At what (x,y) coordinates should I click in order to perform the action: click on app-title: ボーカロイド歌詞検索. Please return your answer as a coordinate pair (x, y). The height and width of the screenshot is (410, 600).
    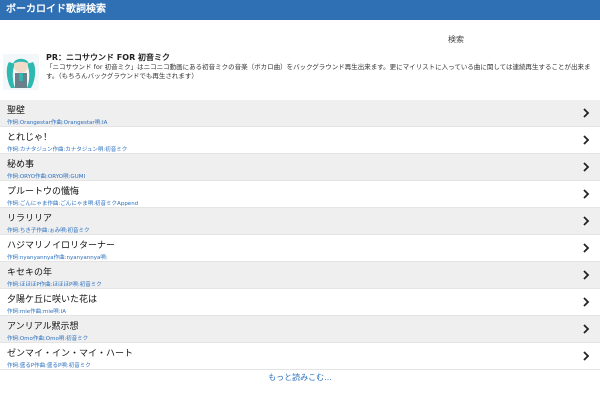
    Looking at the image, I should click on (56, 9).